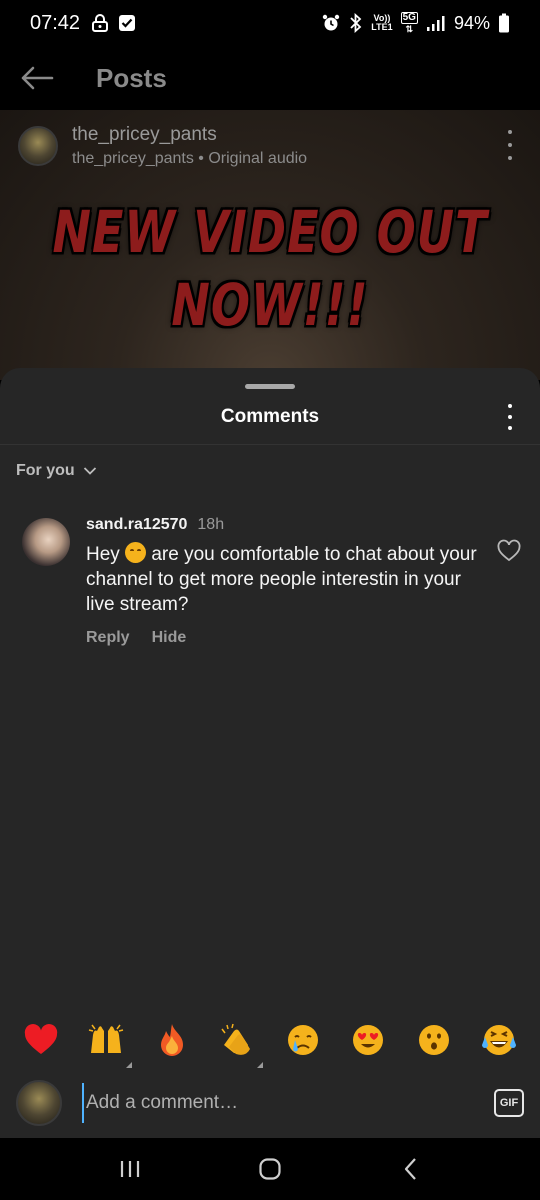  I want to click on surprised-emoji, so click(434, 1040).